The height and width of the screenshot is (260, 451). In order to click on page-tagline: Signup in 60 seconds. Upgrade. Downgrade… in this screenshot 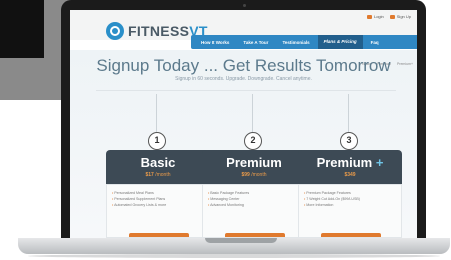, I will do `click(243, 79)`.